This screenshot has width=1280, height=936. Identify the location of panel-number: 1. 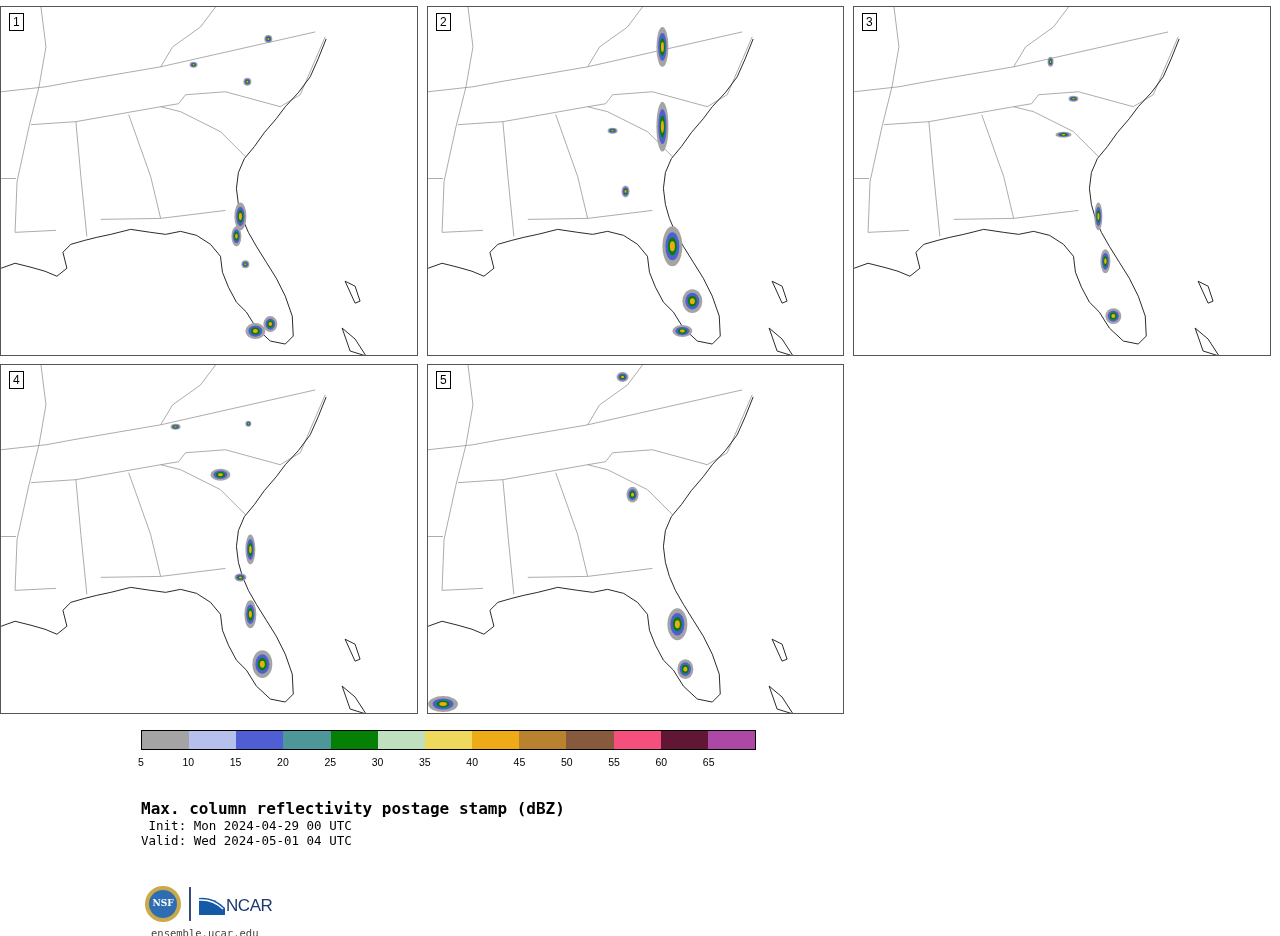
(16, 22).